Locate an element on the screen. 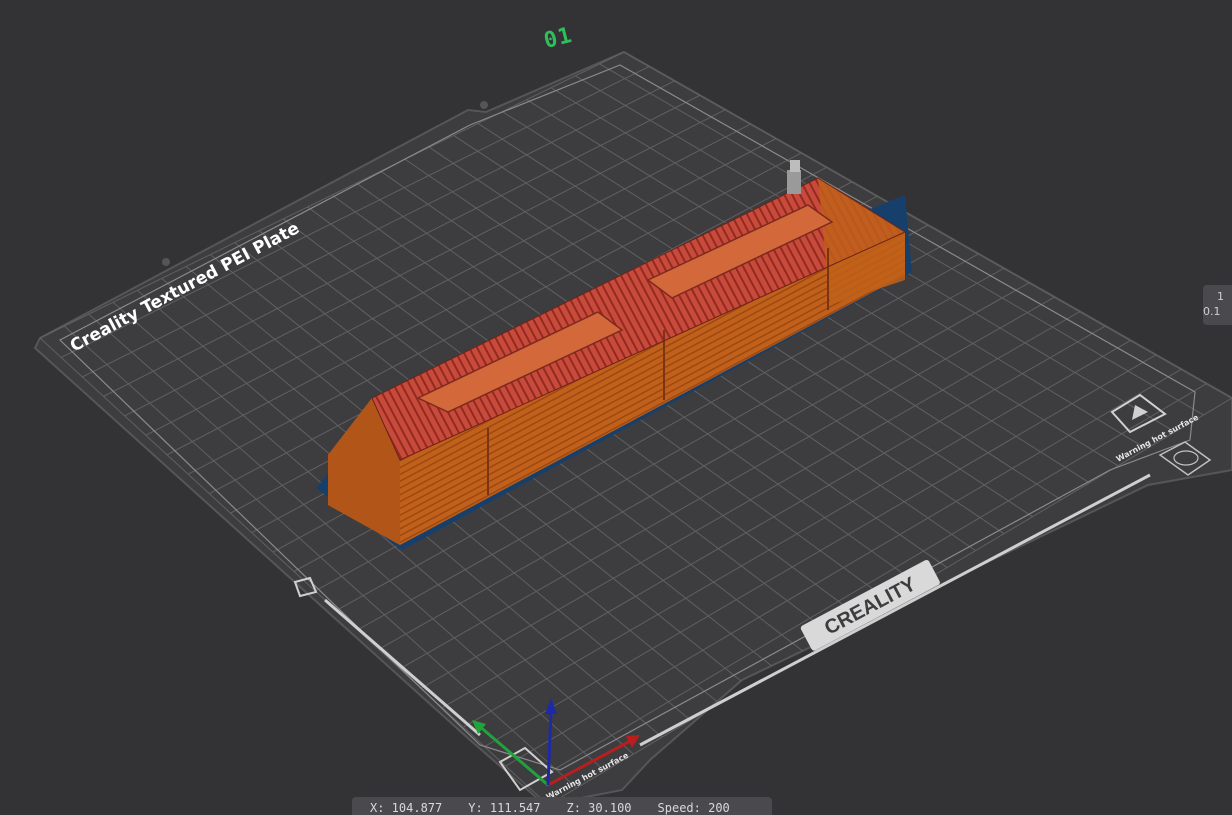  status-x: X: 104.877 is located at coordinates (406, 808).